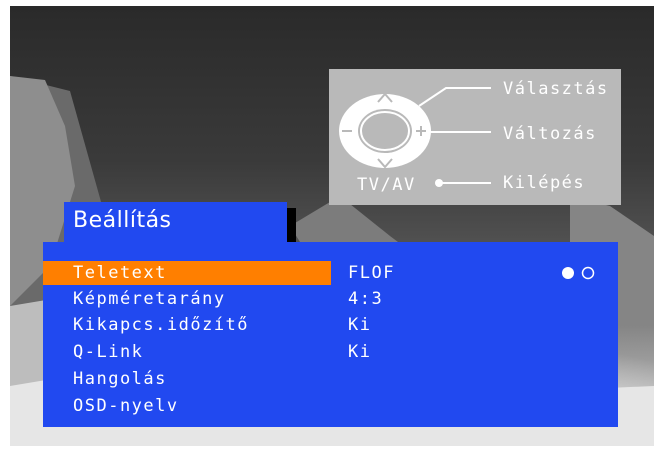 This screenshot has height=452, width=658. What do you see at coordinates (578, 273) in the screenshot?
I see `page-indicator-icon` at bounding box center [578, 273].